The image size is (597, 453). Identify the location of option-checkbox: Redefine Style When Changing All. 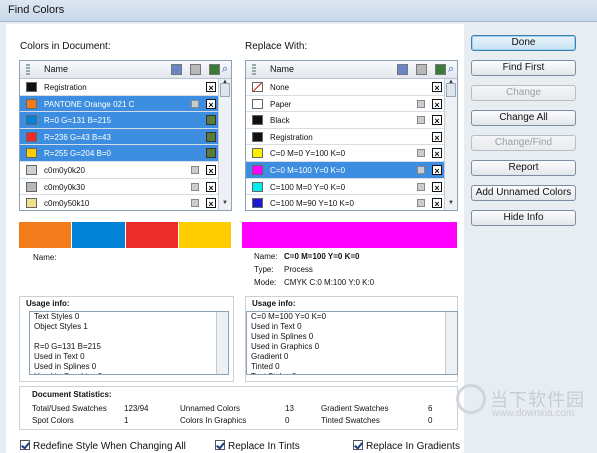
(103, 446).